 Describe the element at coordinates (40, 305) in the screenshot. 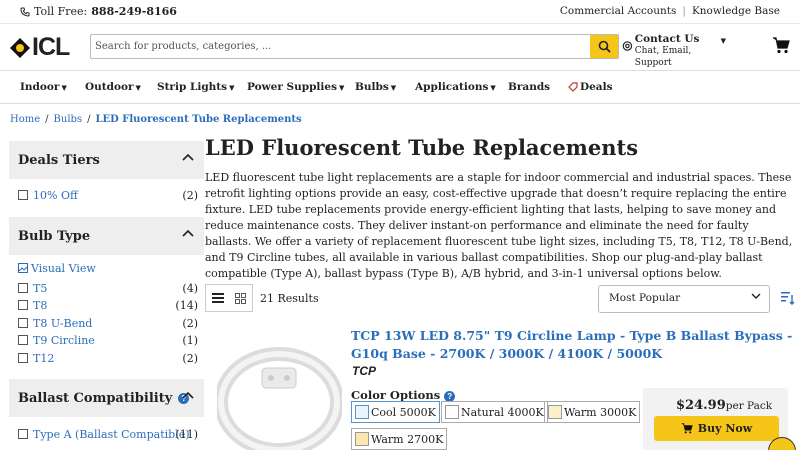

I see `filter-label: T8` at that location.